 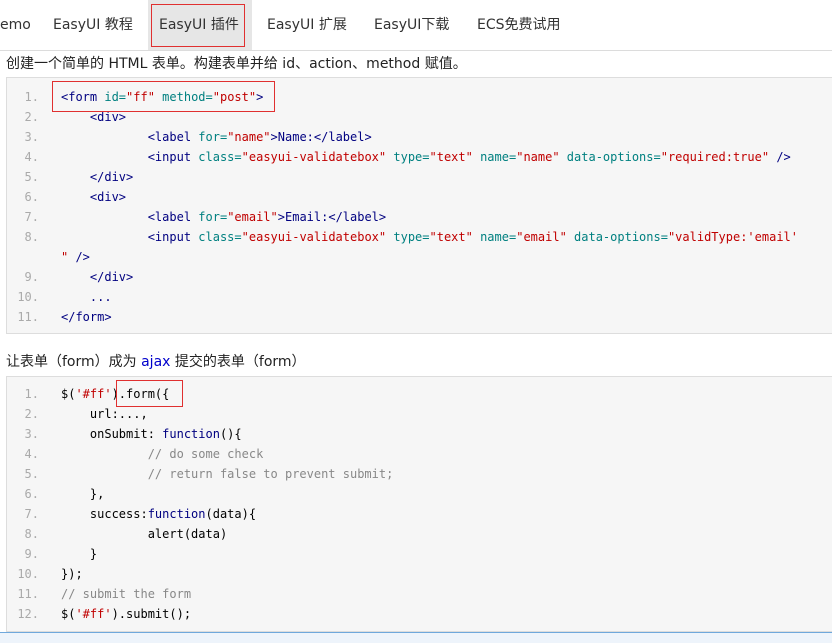 I want to click on code-line-comment: // return false to prevent submit;, so click(x=227, y=474).